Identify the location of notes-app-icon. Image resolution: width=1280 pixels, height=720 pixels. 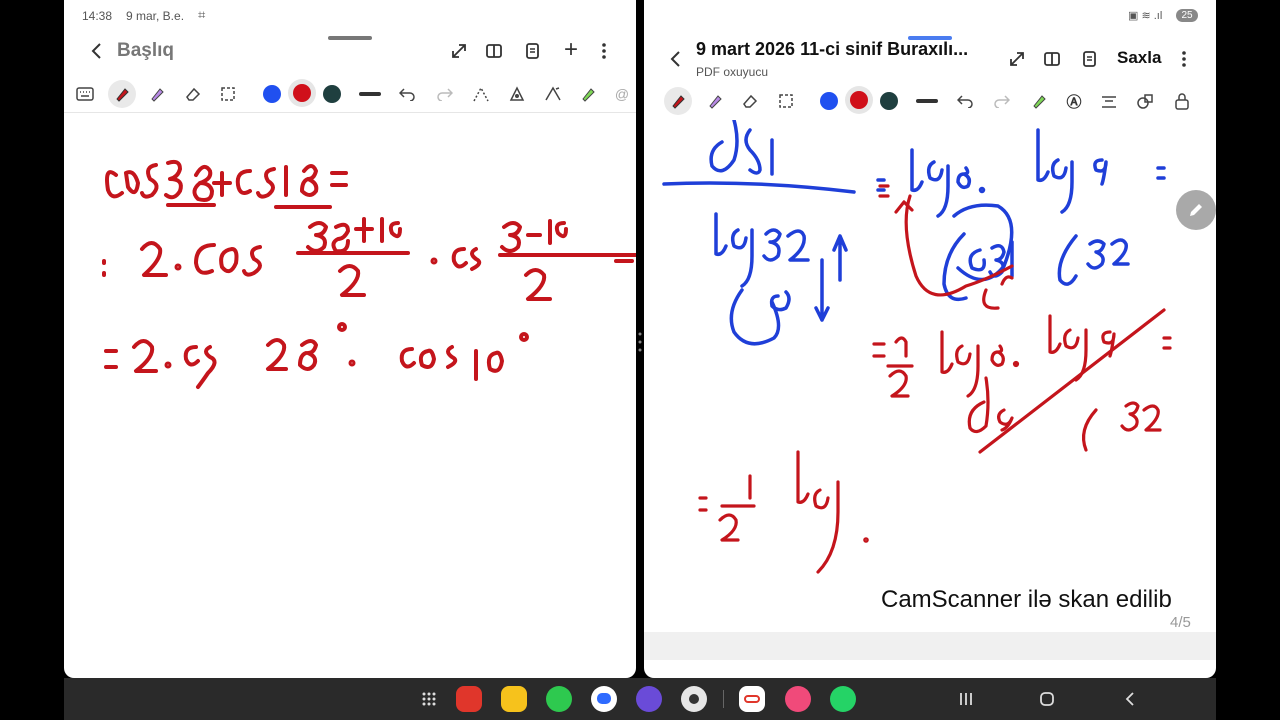
(469, 699).